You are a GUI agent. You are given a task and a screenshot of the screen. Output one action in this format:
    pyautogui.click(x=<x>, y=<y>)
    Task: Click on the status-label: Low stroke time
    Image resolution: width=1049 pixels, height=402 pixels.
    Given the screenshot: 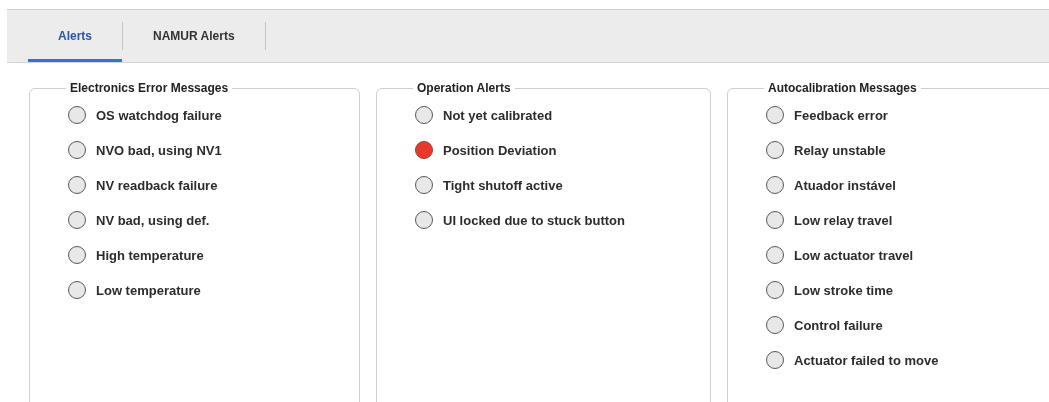 What is the action you would take?
    pyautogui.click(x=843, y=290)
    